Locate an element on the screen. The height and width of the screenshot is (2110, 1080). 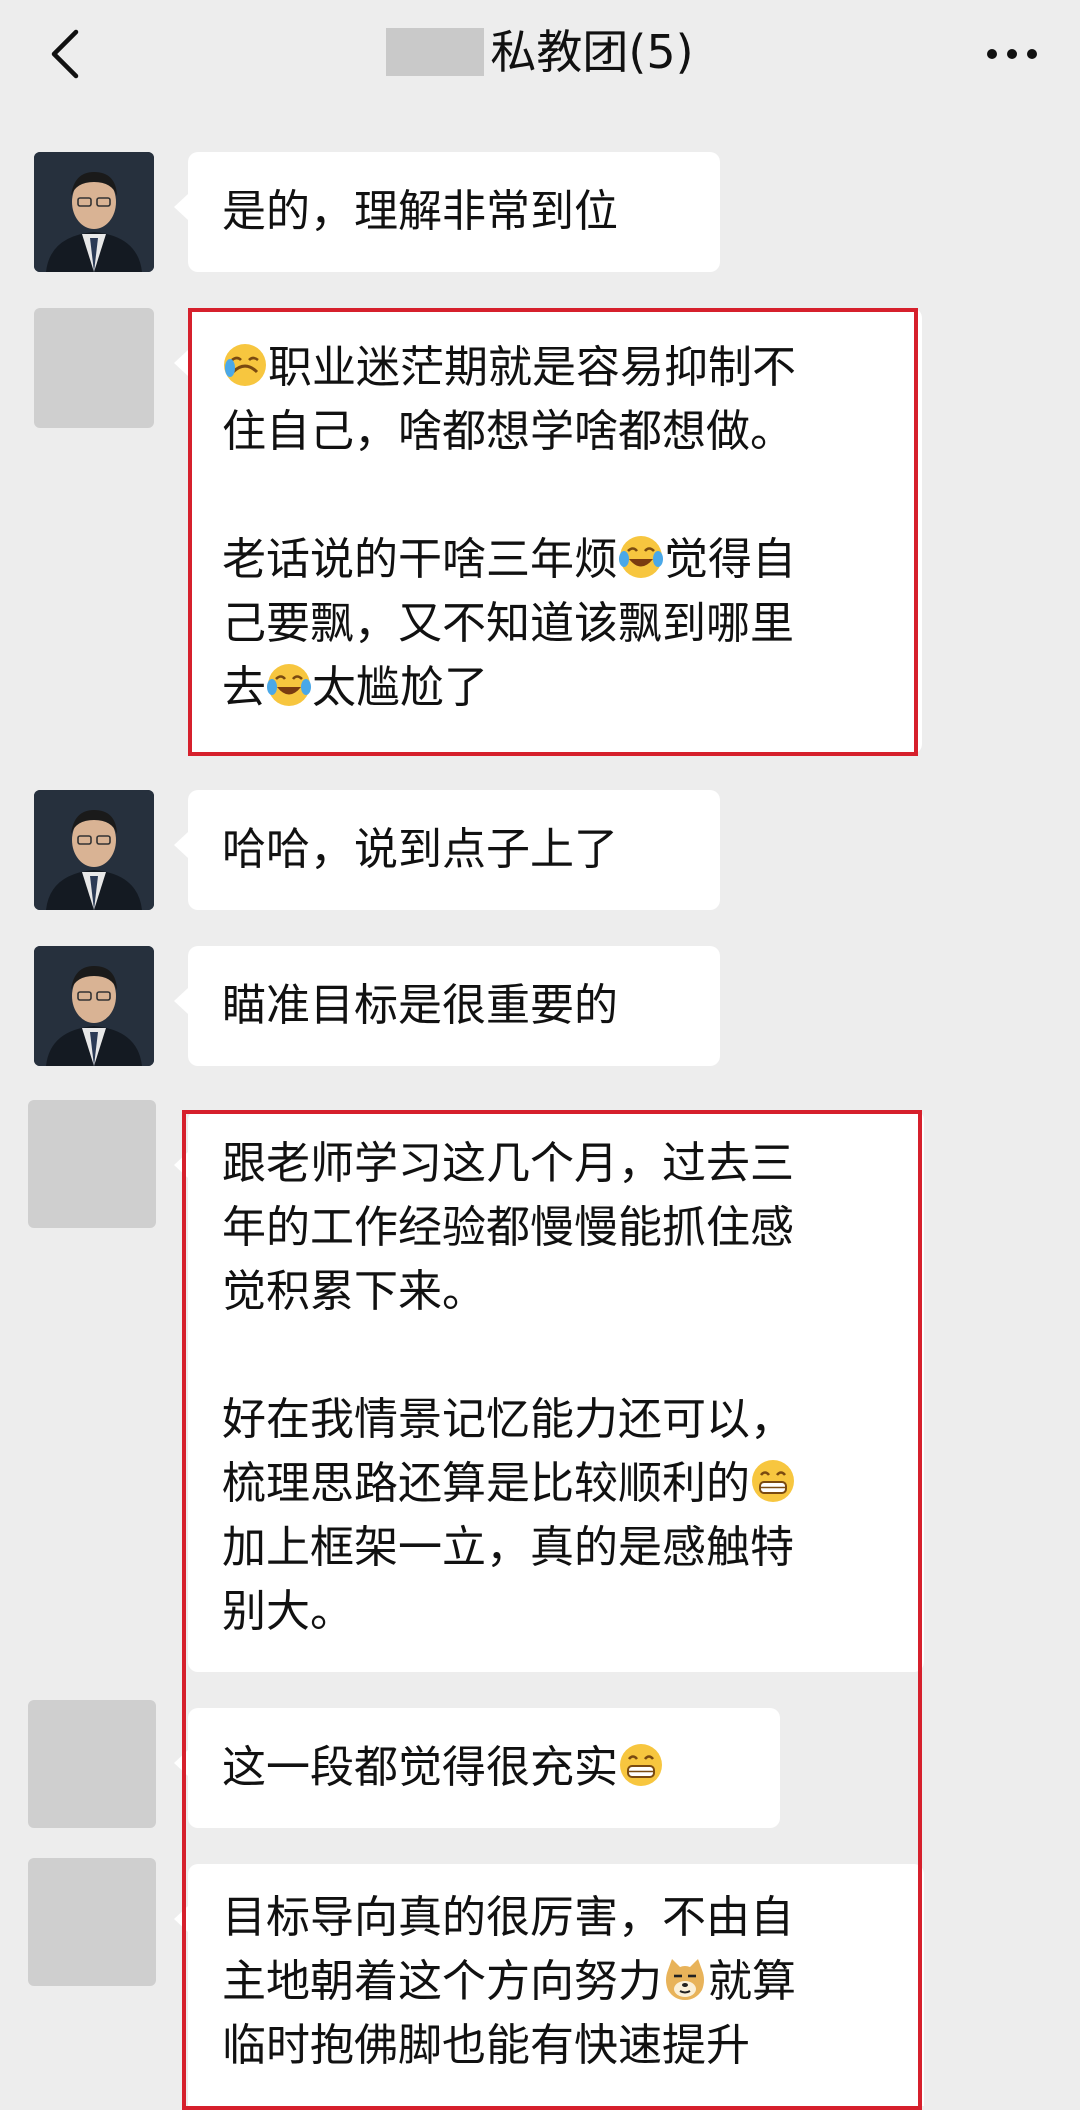
message-text: 加上框架一立，真的是感触特 is located at coordinates (508, 1547).